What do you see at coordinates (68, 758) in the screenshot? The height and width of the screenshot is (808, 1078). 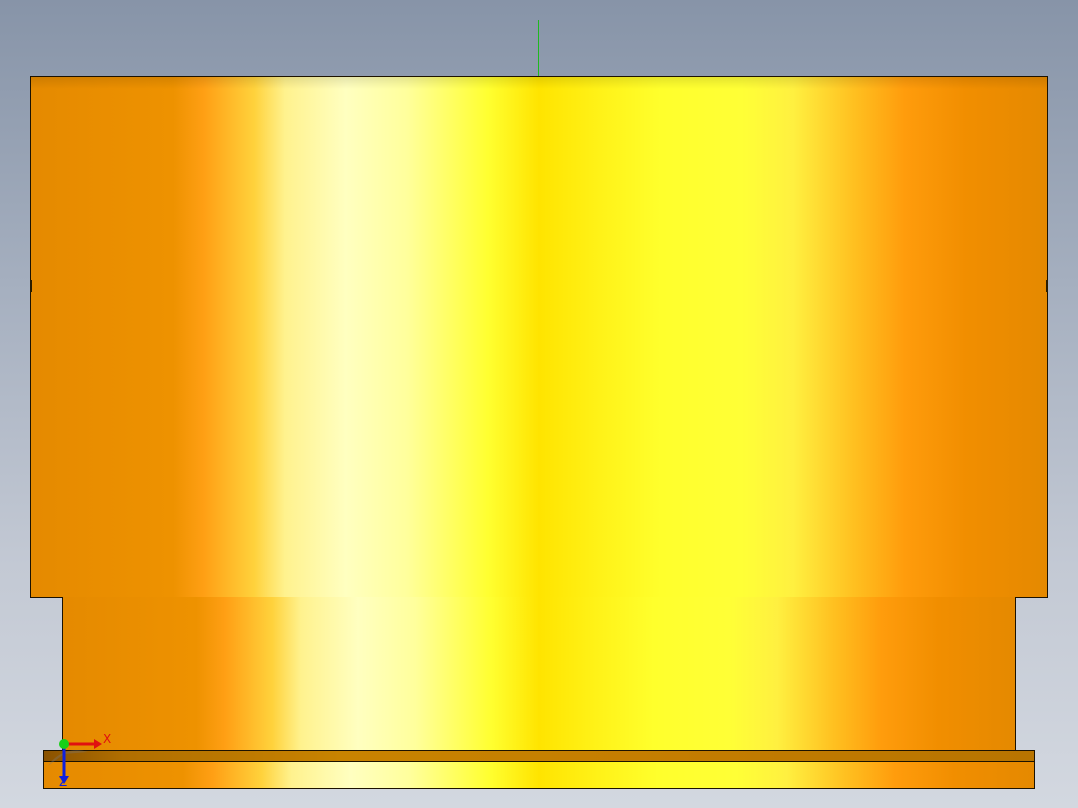 I see `triad-plane-shade` at bounding box center [68, 758].